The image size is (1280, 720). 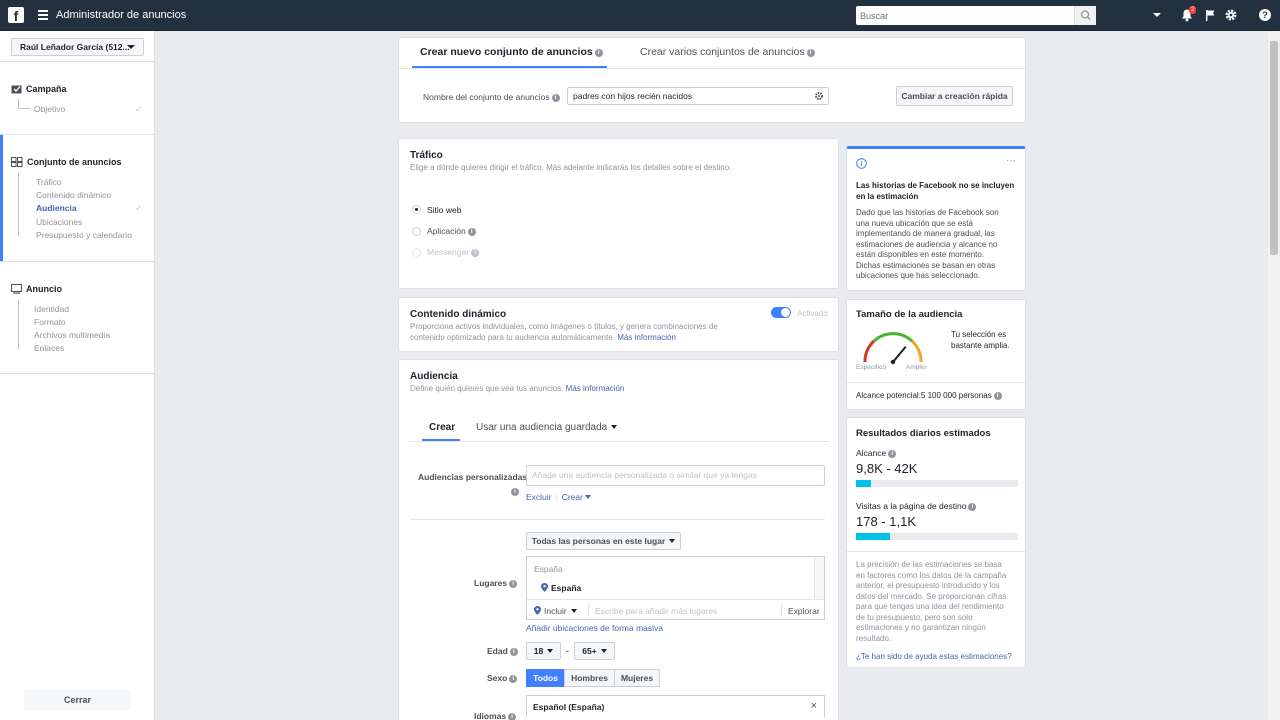 What do you see at coordinates (1274, 375) in the screenshot?
I see `page-scrollbar` at bounding box center [1274, 375].